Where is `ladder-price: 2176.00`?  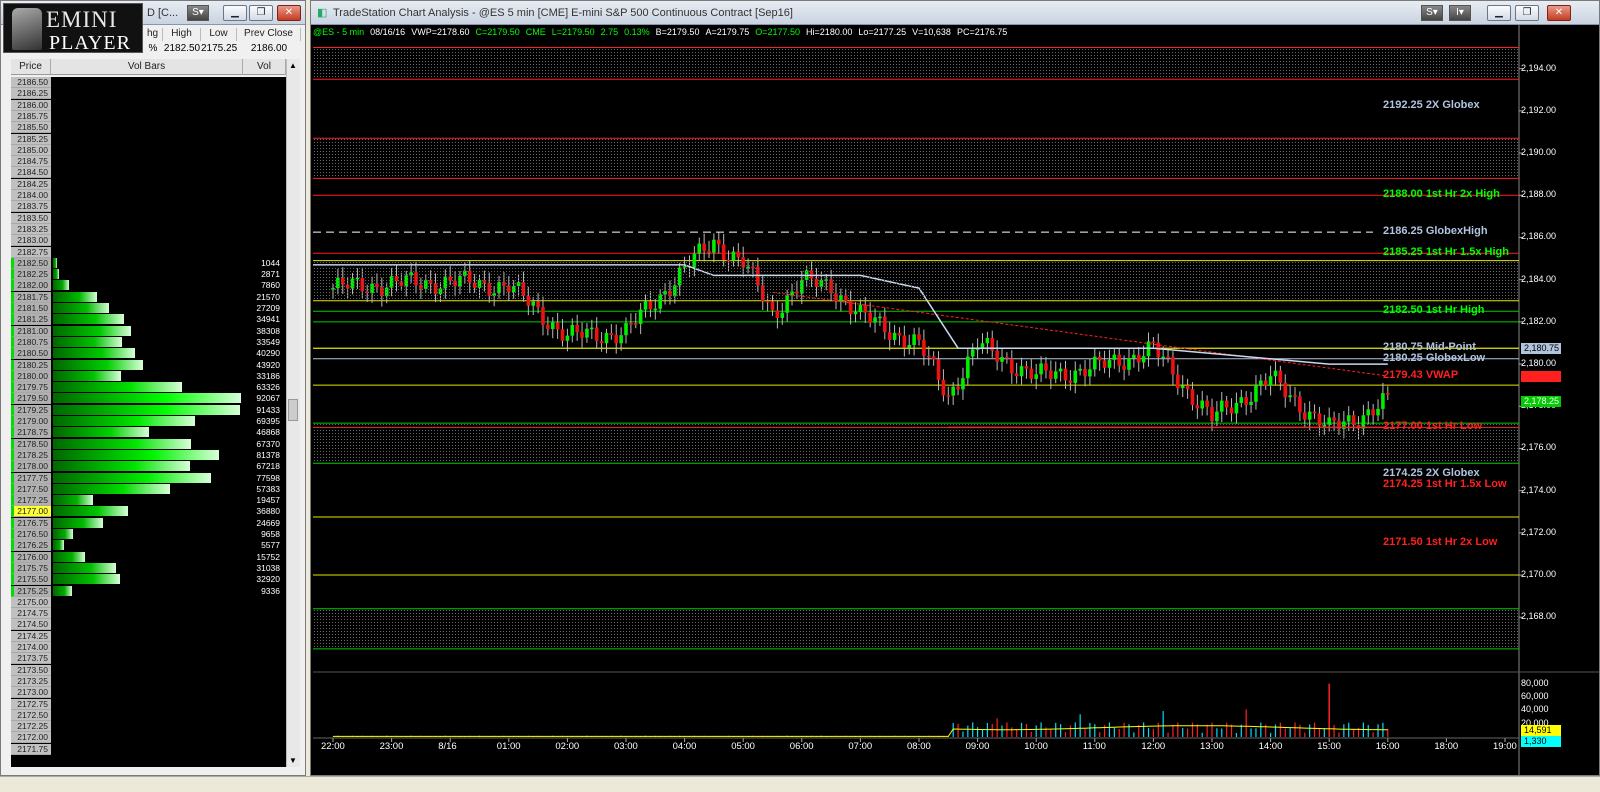
ladder-price: 2176.00 is located at coordinates (31, 557).